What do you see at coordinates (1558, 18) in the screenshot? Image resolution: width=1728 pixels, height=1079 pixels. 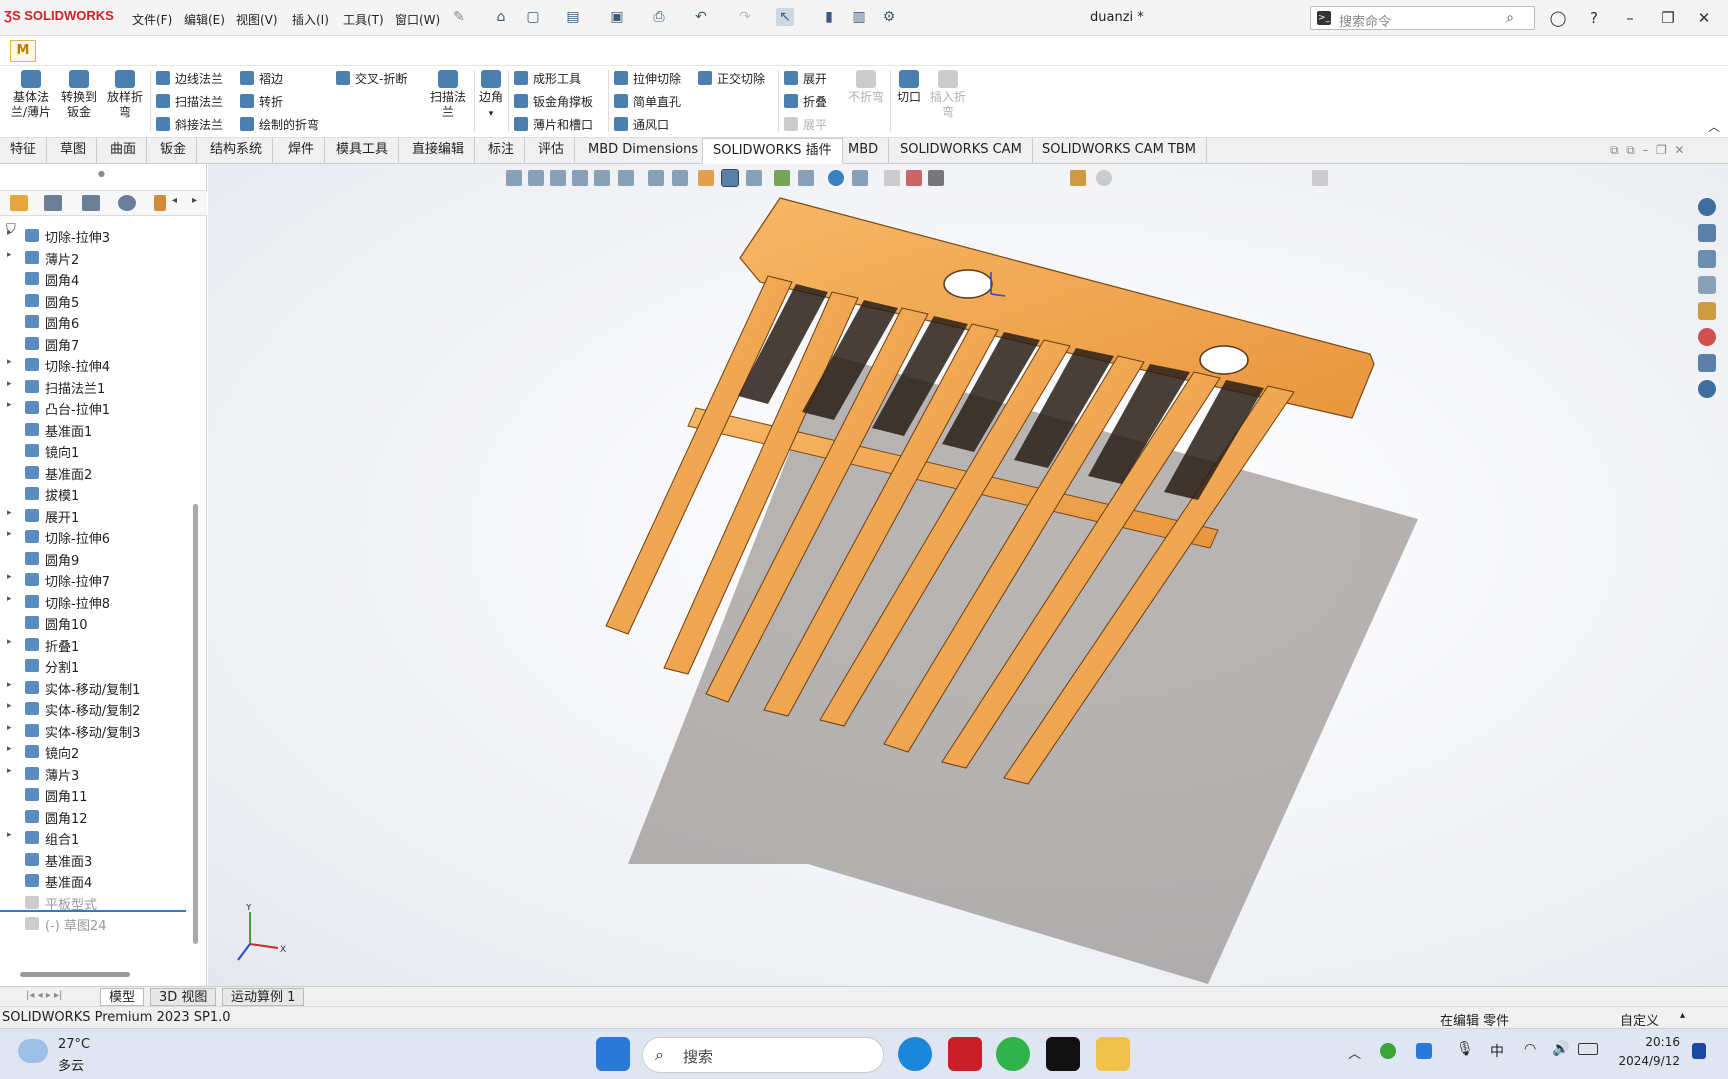 I see `user-account-icon: ◯` at bounding box center [1558, 18].